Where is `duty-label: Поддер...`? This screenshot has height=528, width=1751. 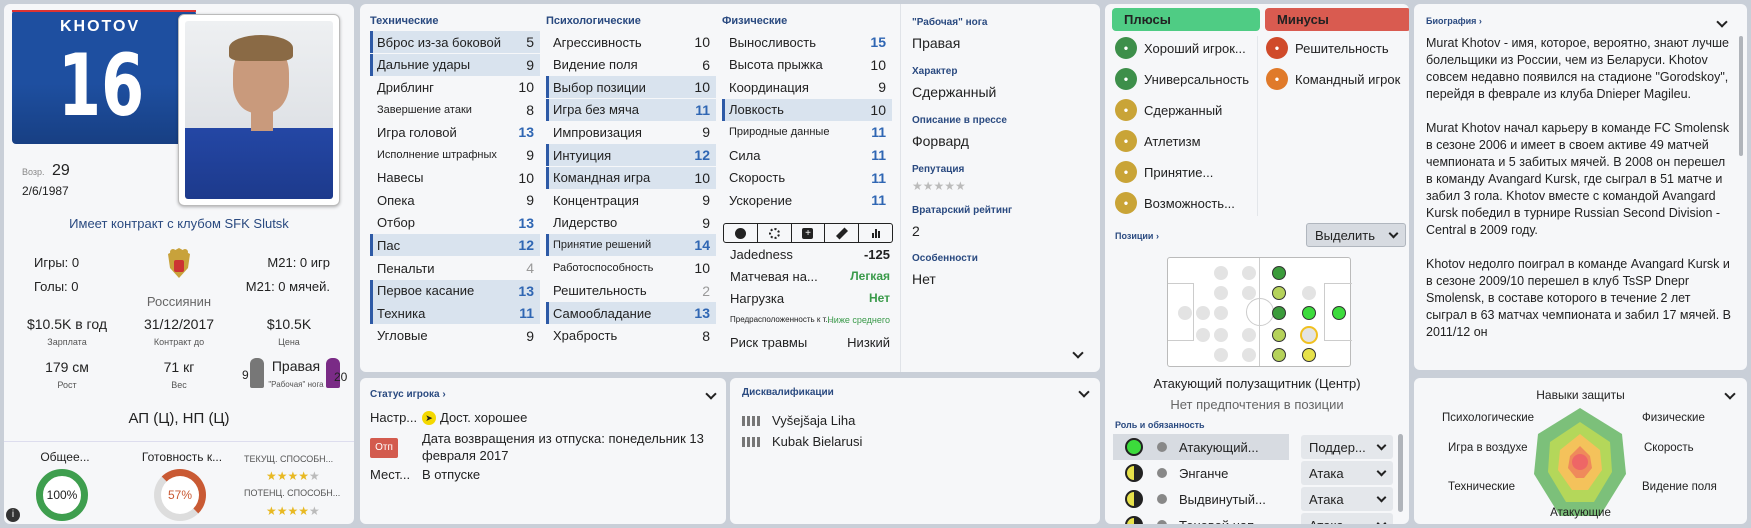 duty-label: Поддер... is located at coordinates (1337, 447).